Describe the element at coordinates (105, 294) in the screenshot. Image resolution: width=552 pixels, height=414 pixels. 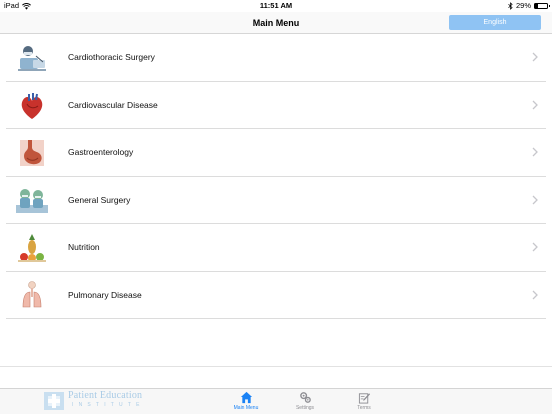
I see `menu-item-label: Pulmonary Disease` at that location.